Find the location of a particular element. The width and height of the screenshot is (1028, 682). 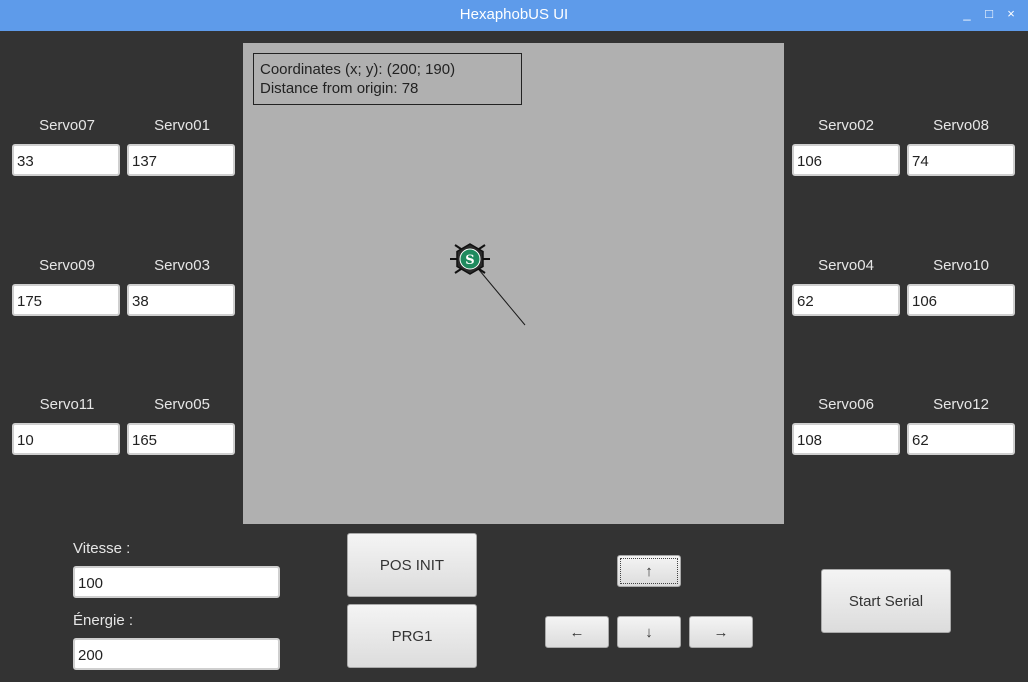

arrow-down-button: ↓ is located at coordinates (649, 632).